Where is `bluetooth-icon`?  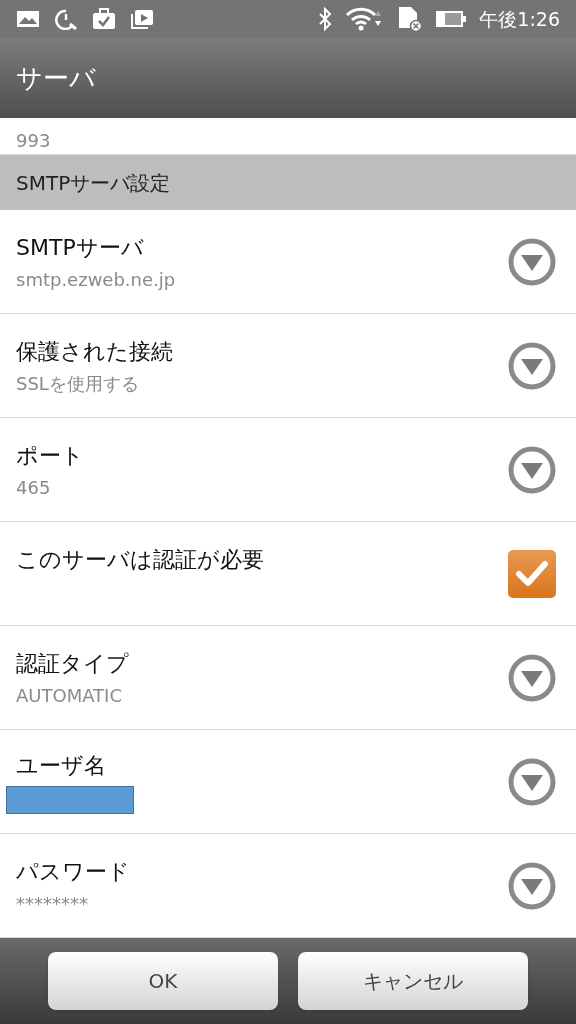 bluetooth-icon is located at coordinates (325, 19).